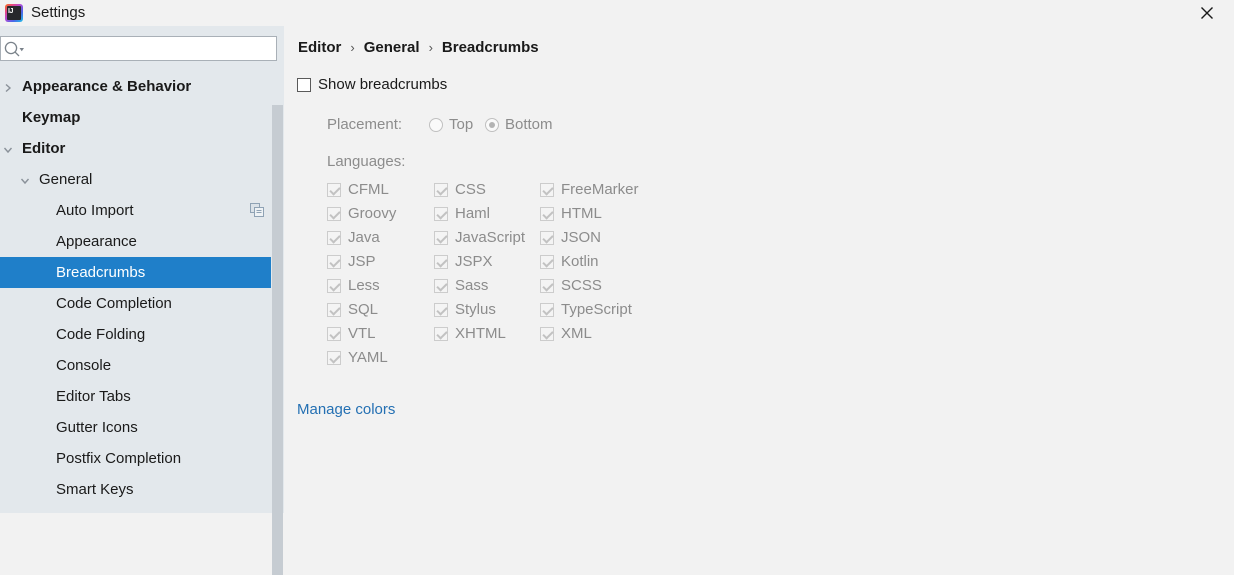  Describe the element at coordinates (490, 237) in the screenshot. I see `language-label: JavaScript` at that location.